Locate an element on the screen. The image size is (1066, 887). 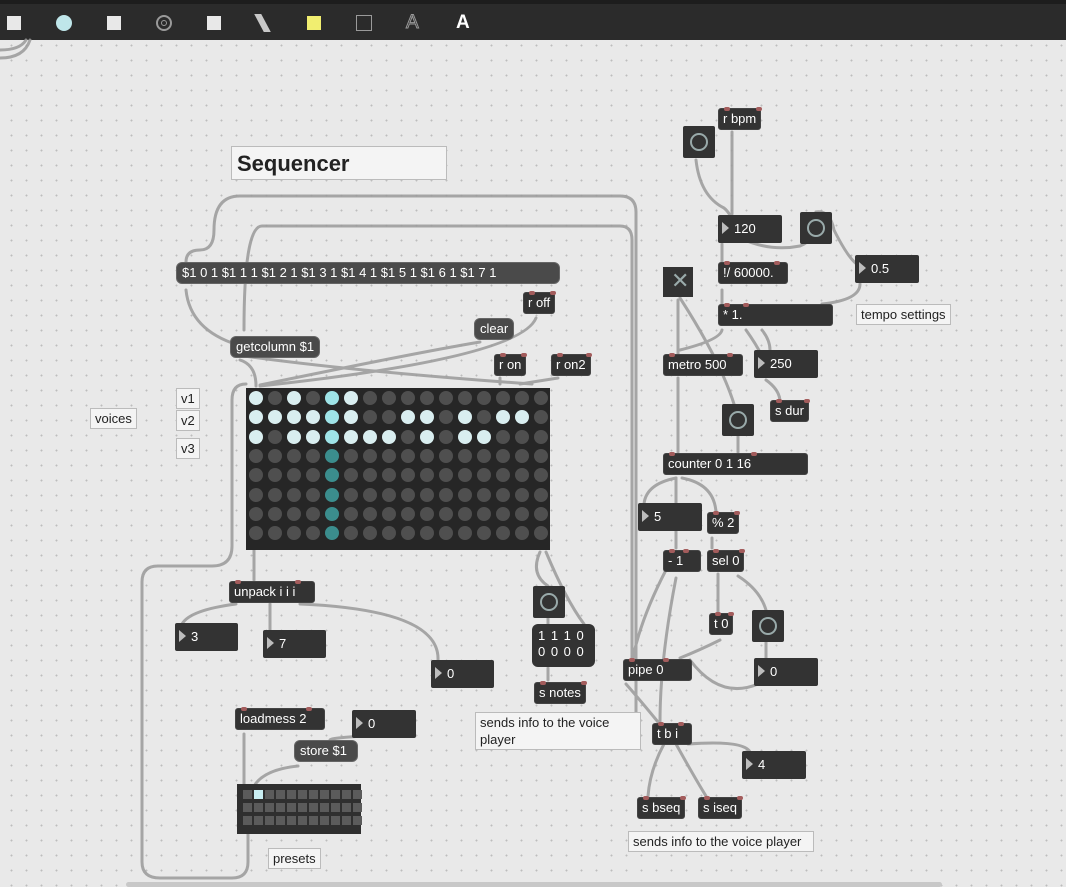
s-notes-object: s notes is located at coordinates (560, 692).